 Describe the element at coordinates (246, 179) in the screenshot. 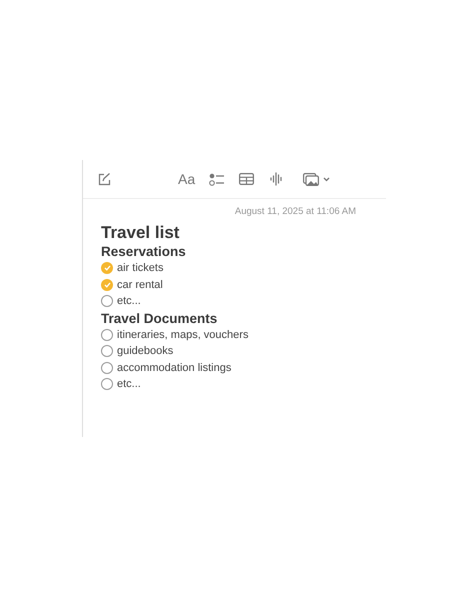

I see `table-icon` at that location.